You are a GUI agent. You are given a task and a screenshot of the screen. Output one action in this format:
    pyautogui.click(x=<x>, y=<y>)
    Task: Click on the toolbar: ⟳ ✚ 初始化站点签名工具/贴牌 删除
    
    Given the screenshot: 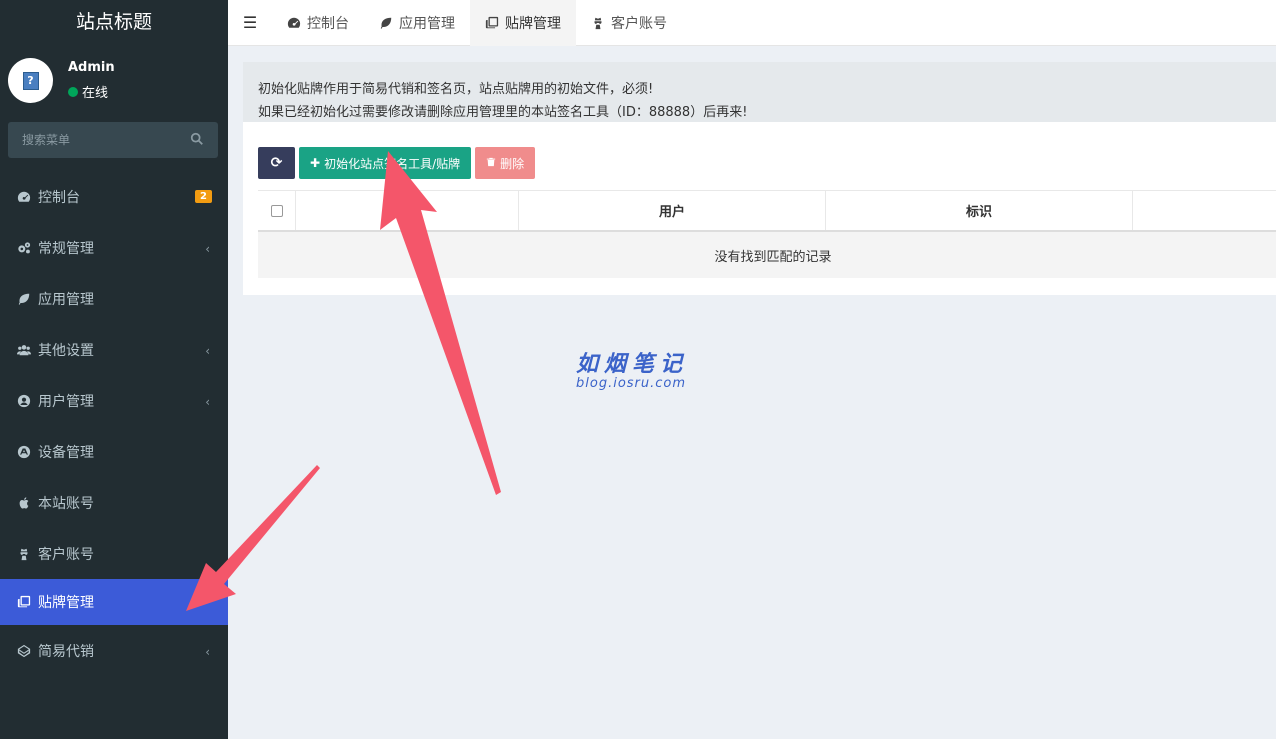 What is the action you would take?
    pyautogui.click(x=398, y=163)
    